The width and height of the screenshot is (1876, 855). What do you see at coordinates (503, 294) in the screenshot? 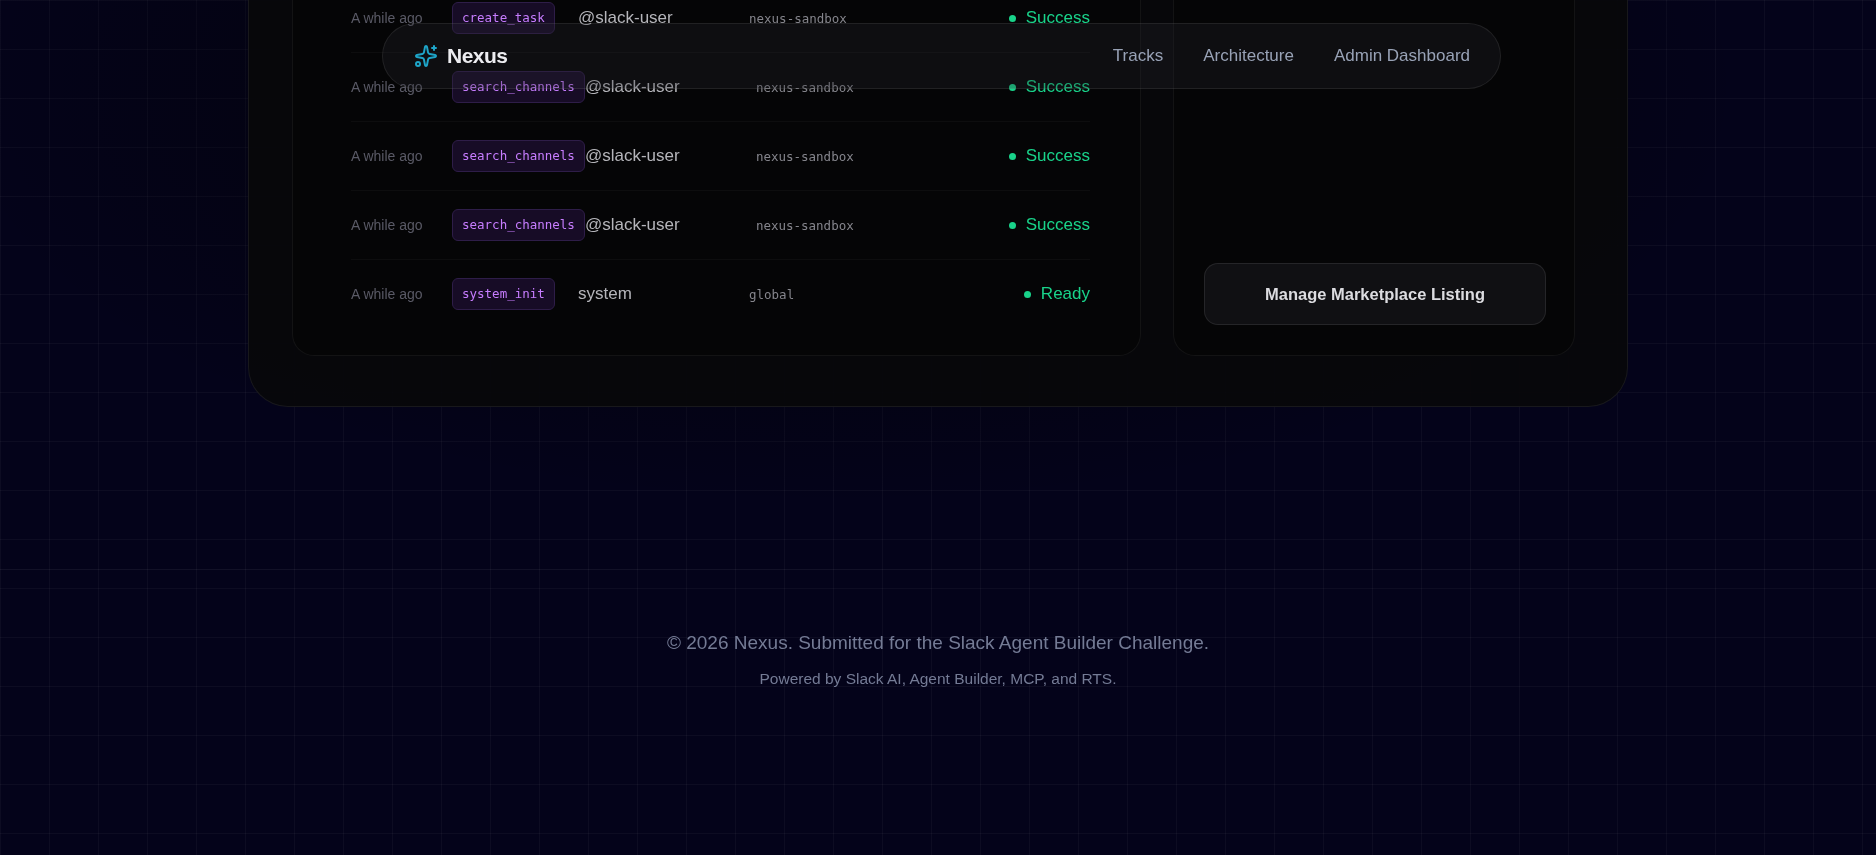
I see `tool-tag: system_init` at bounding box center [503, 294].